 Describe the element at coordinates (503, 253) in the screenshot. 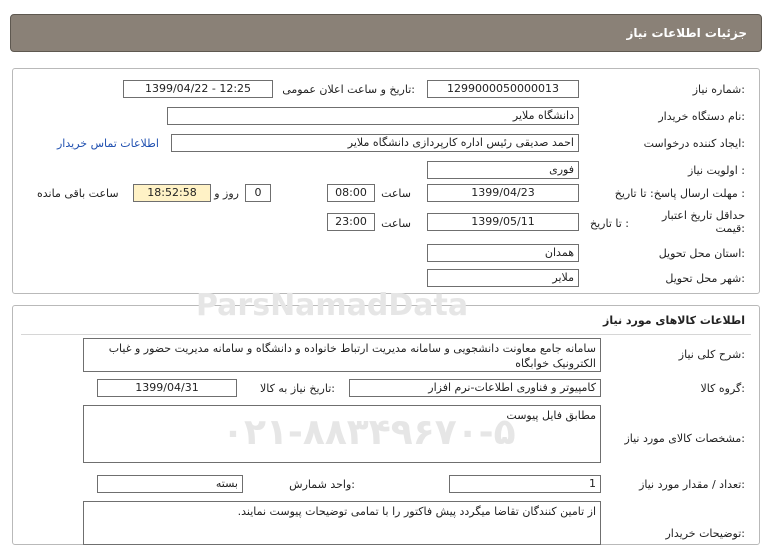

I see `province-field: همدان` at that location.